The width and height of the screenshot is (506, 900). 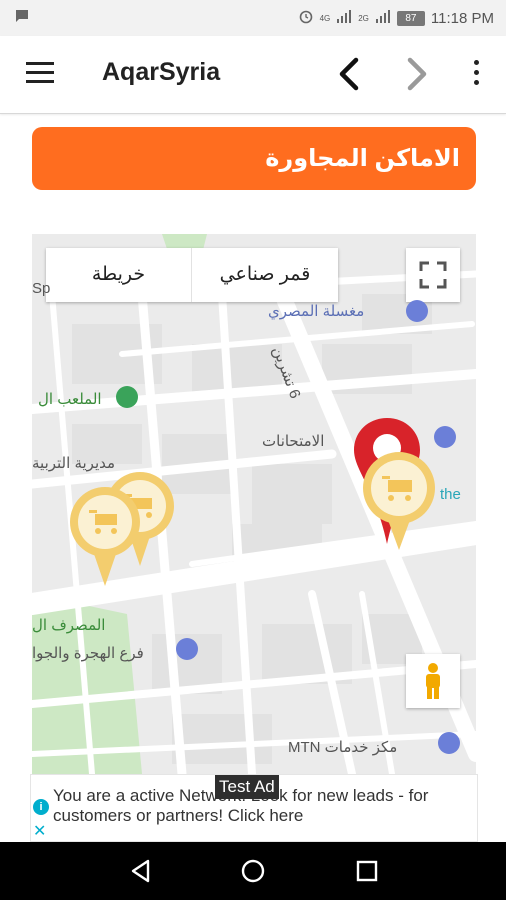 What do you see at coordinates (22, 18) in the screenshot?
I see `message-icon` at bounding box center [22, 18].